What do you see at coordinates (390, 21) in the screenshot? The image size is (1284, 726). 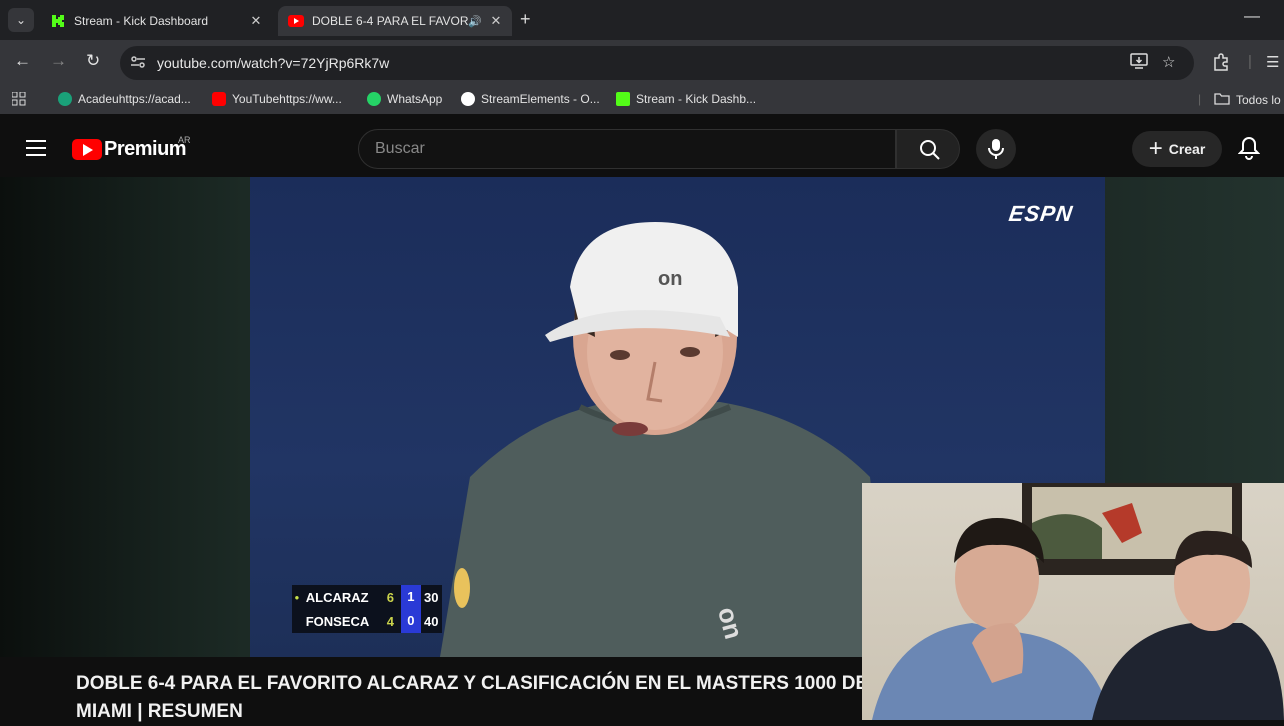 I see `tab-title: DOBLE 6-4 PARA EL FAVORITO` at bounding box center [390, 21].